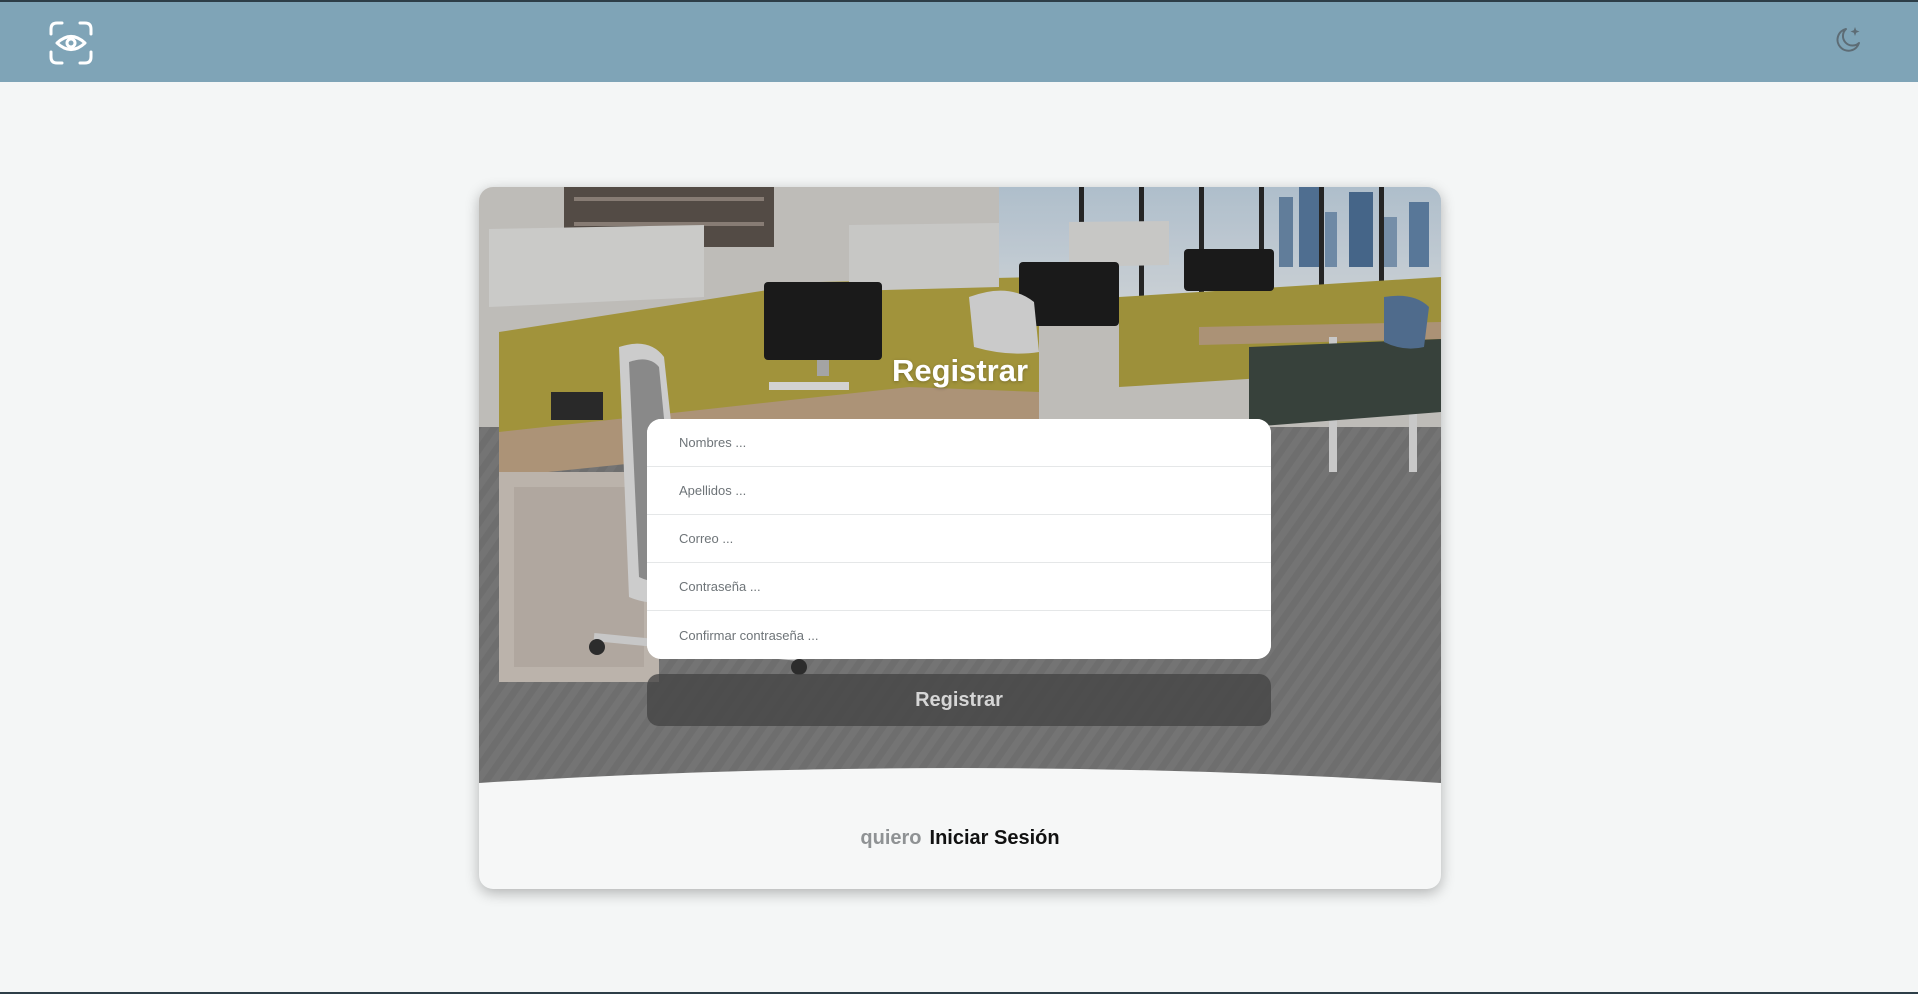 Image resolution: width=1918 pixels, height=994 pixels. Describe the element at coordinates (959, 700) in the screenshot. I see `register-button: Registrar` at that location.